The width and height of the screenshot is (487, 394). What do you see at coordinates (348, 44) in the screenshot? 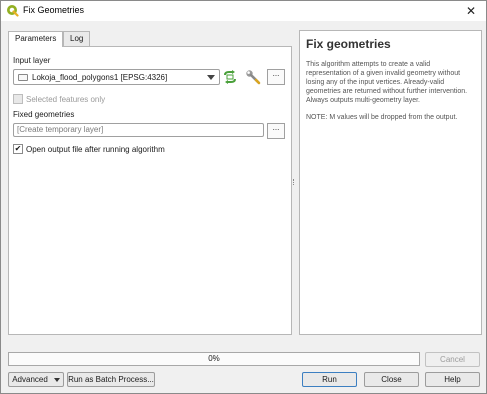
I see `help-title: Fix geometries` at bounding box center [348, 44].